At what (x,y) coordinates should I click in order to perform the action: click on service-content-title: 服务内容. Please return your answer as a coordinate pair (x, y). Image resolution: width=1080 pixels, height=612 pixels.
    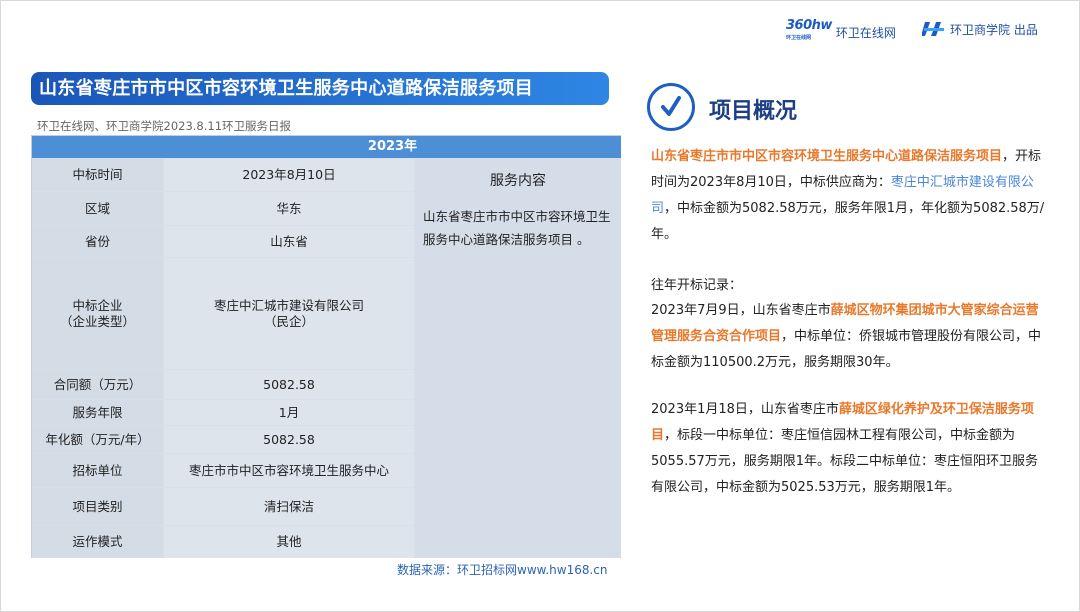
    Looking at the image, I should click on (518, 181).